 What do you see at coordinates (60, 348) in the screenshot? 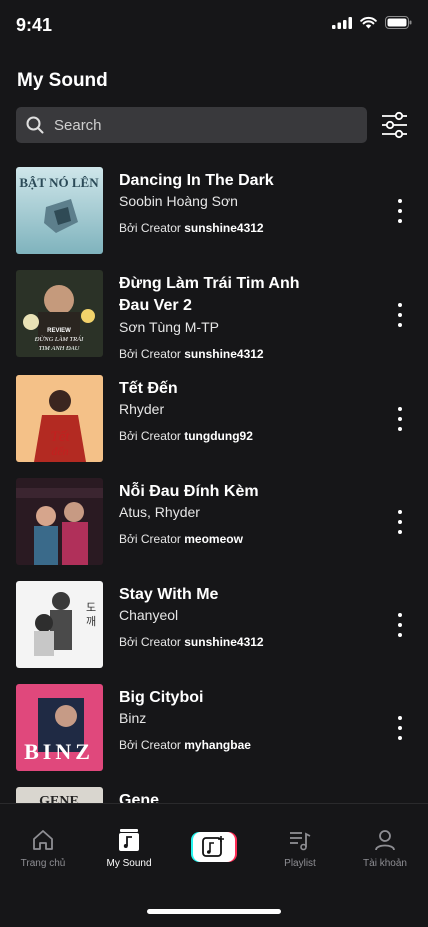
I see `svg-text: TIM ANH ĐAU` at bounding box center [60, 348].